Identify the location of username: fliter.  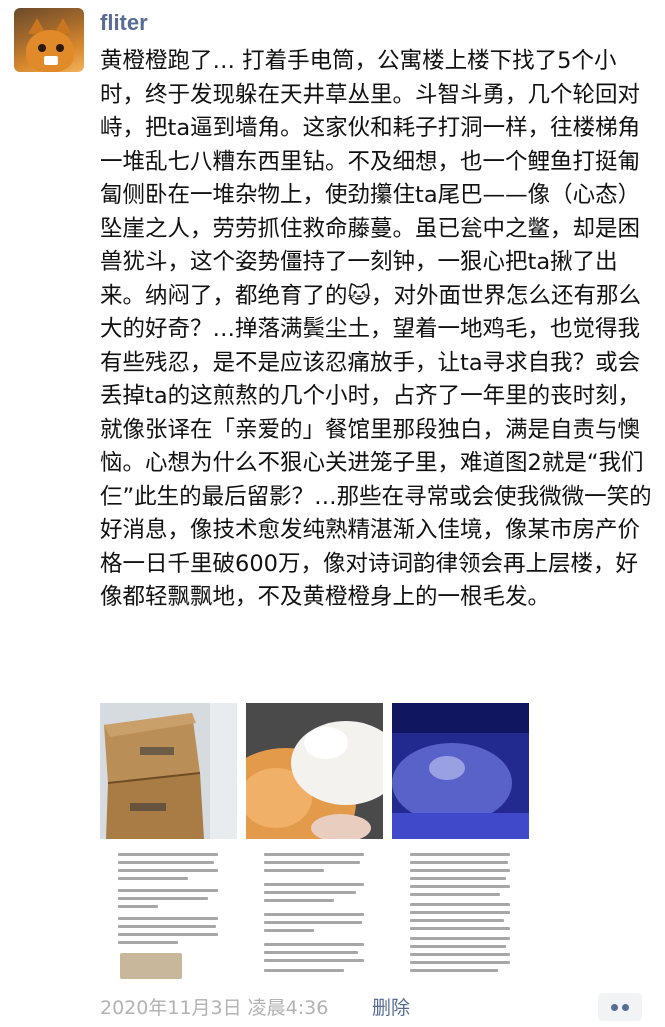
(124, 23).